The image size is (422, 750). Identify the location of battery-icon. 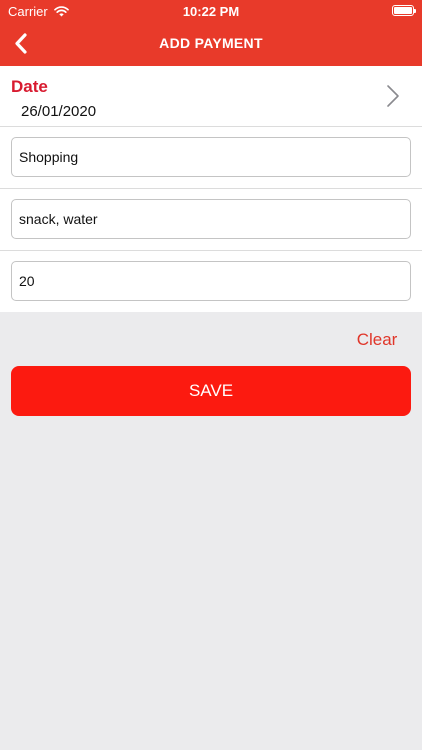
(404, 10).